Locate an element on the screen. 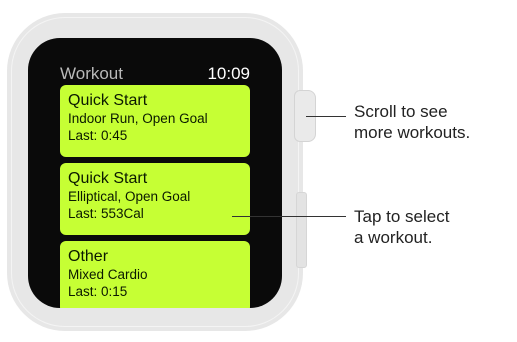  tap-annotation: Tap to select a workout. is located at coordinates (401, 227).